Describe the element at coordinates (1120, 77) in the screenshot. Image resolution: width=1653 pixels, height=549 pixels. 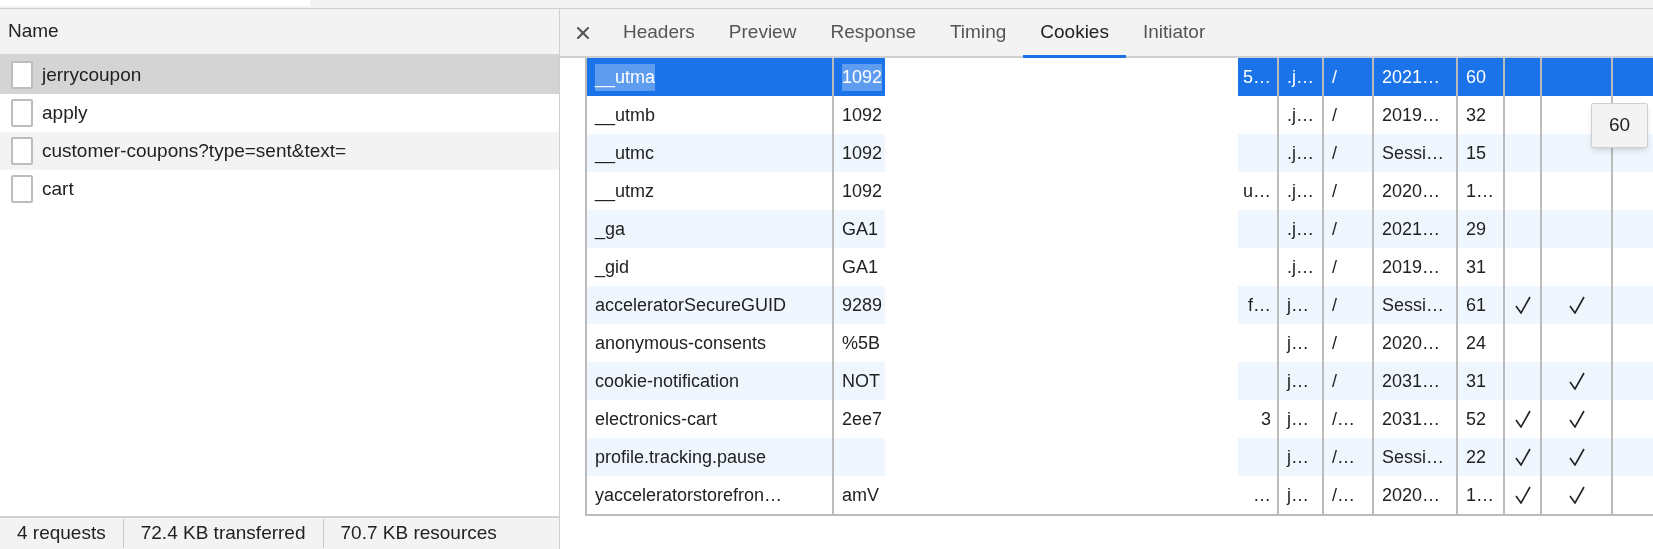
I see `cookie-row: __utma 1092 5… .j… / 2021… 60` at that location.